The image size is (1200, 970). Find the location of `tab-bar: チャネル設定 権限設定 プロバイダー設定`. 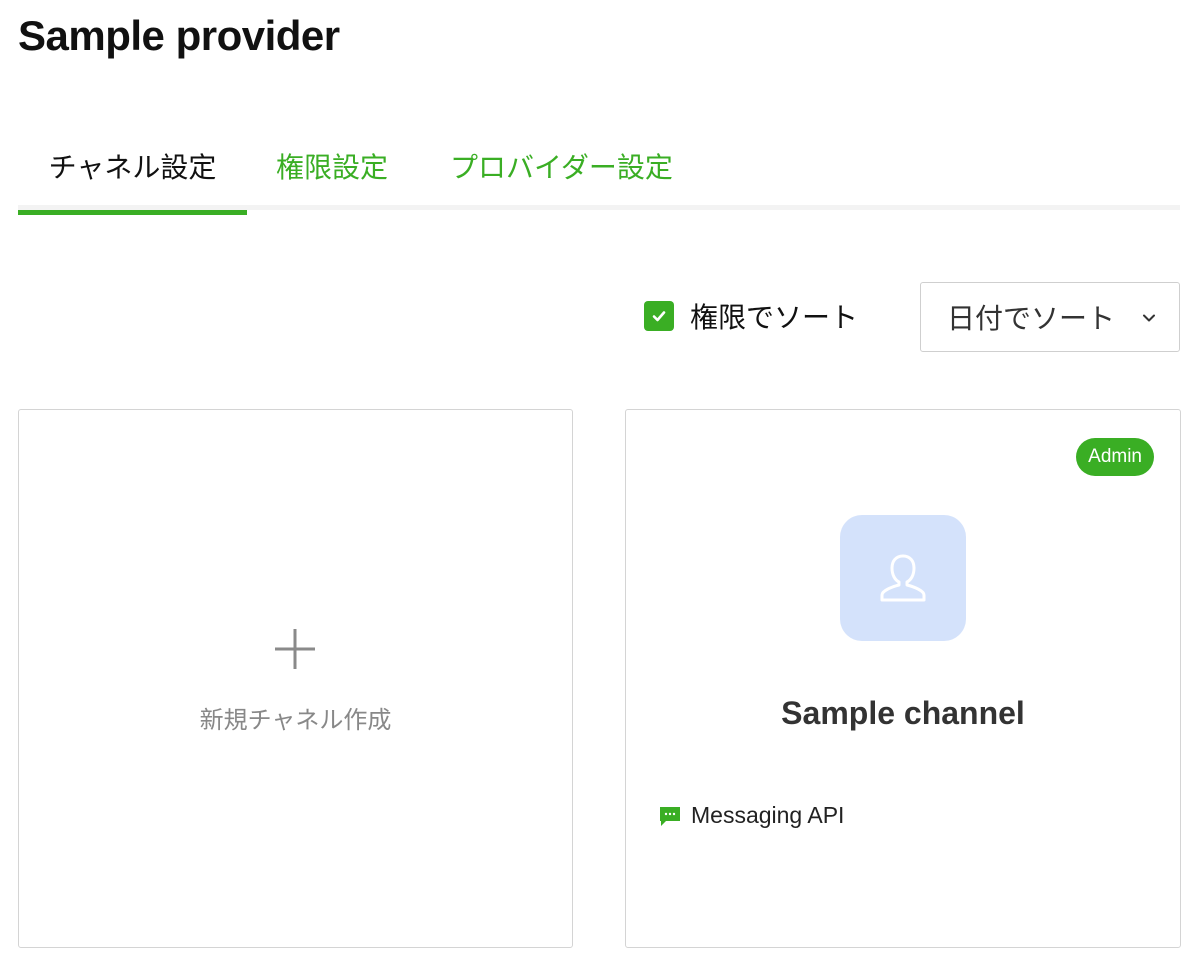

tab-bar: チャネル設定 権限設定 プロバイダー設定 is located at coordinates (599, 177).